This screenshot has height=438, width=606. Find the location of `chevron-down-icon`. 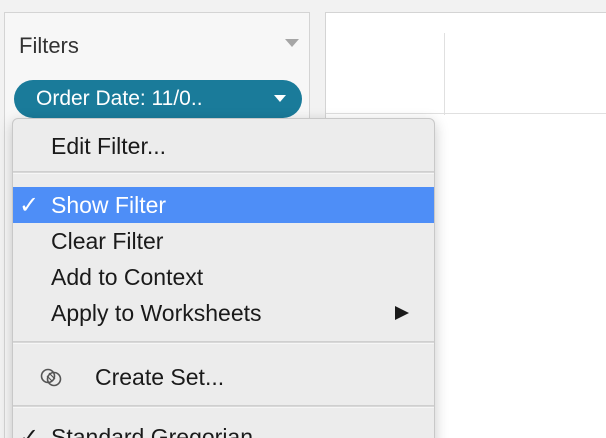

chevron-down-icon is located at coordinates (280, 98).